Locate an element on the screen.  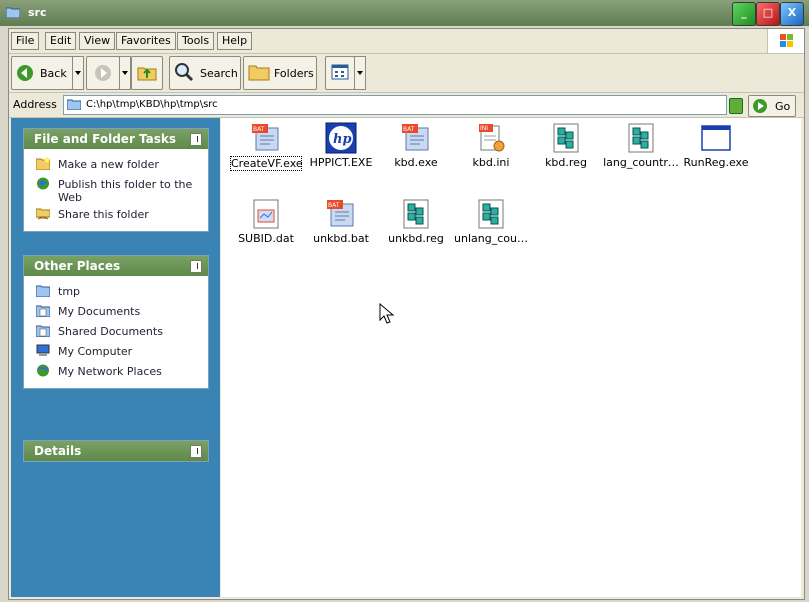
up-folder-button is located at coordinates (147, 73).